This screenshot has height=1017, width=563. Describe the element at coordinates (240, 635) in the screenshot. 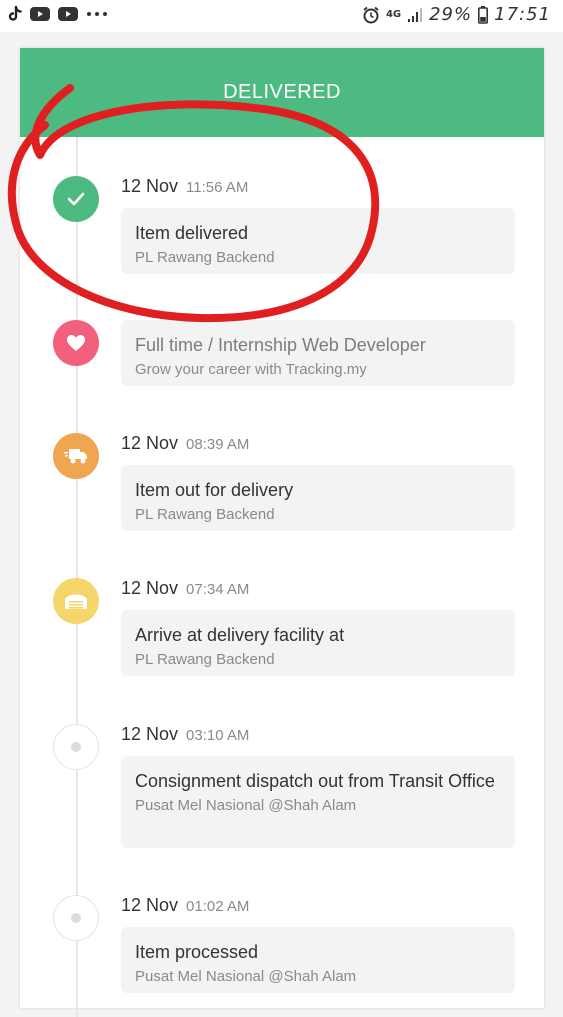

I see `event-title: Arrive at delivery facility at` at that location.